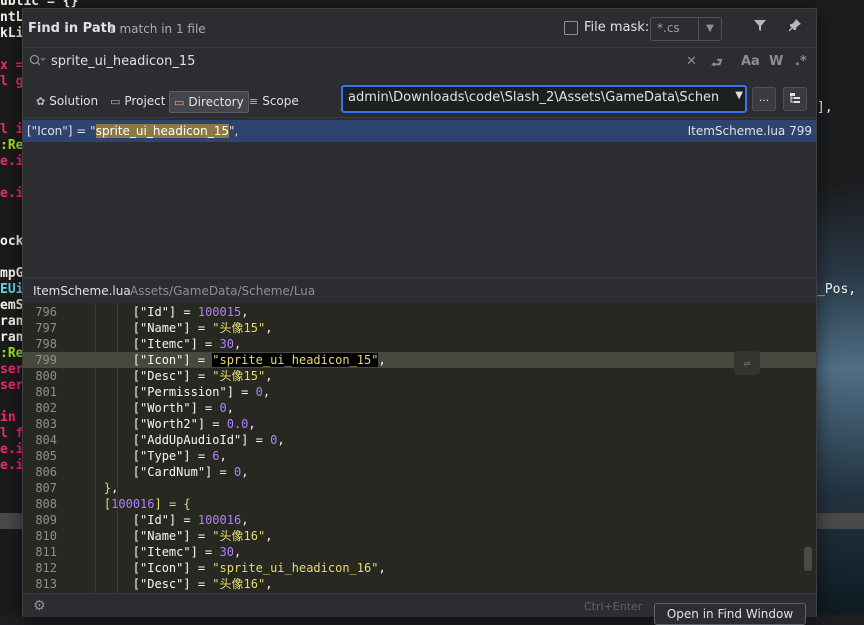  Describe the element at coordinates (730, 614) in the screenshot. I see `open-in-find-window-button: Open in Find Window` at that location.